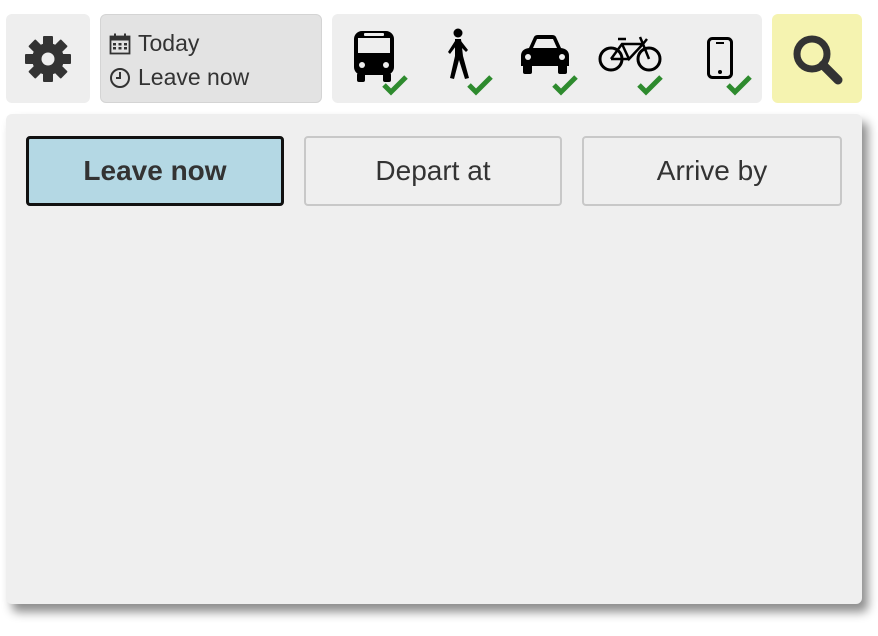 Image resolution: width=878 pixels, height=636 pixels. I want to click on arrive-by-button: Arrive by, so click(712, 171).